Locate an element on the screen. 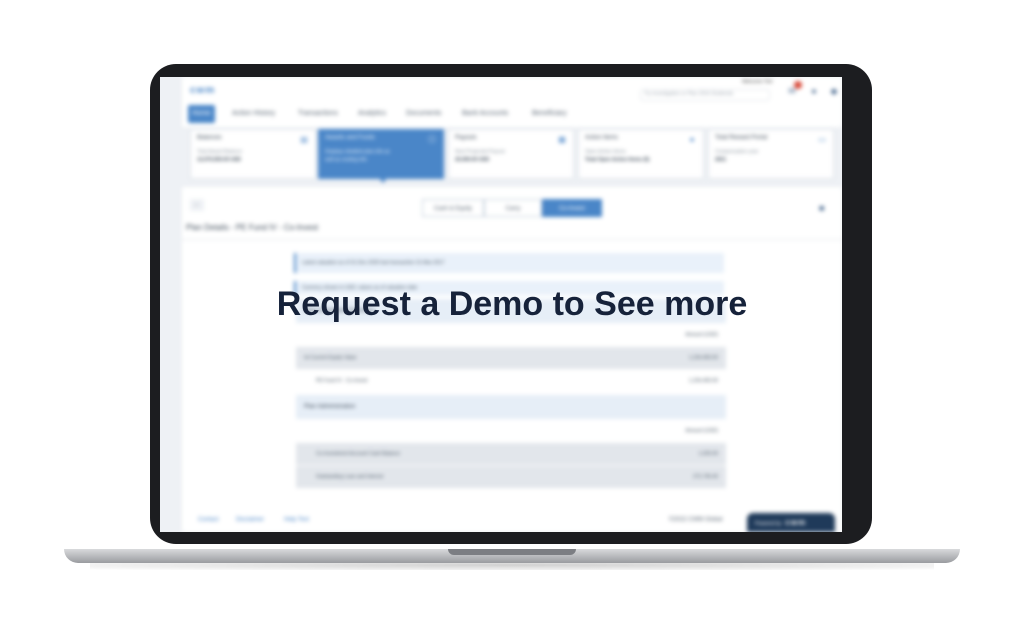 This screenshot has width=1024, height=633. request-demo-headline: Request a Demo to See more is located at coordinates (512, 304).